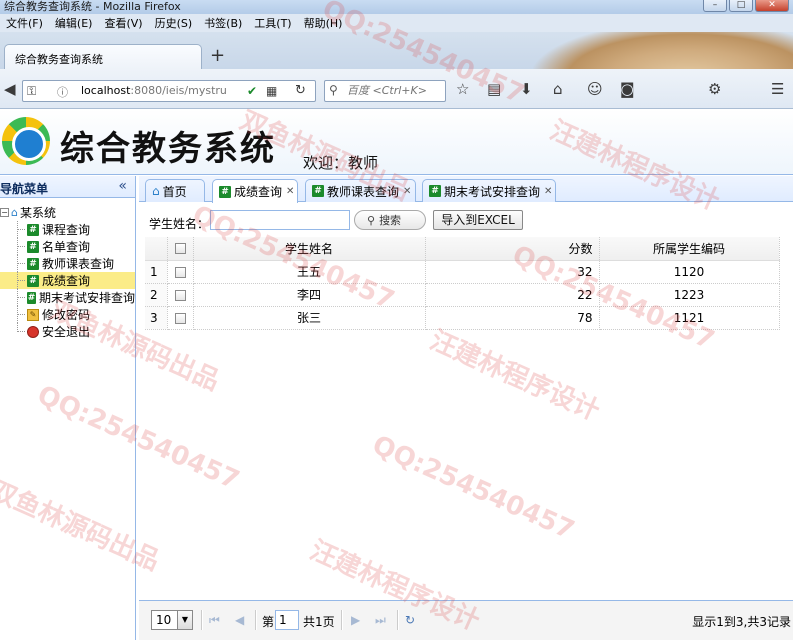 This screenshot has height=640, width=793. Describe the element at coordinates (627, 89) in the screenshot. I see `pocket-icon: ◙` at that location.